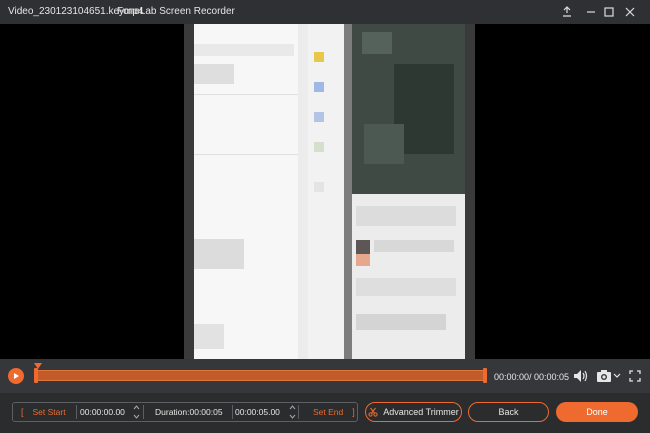  I want to click on time-readout: 00:00:00/ 00:00:05, so click(532, 377).